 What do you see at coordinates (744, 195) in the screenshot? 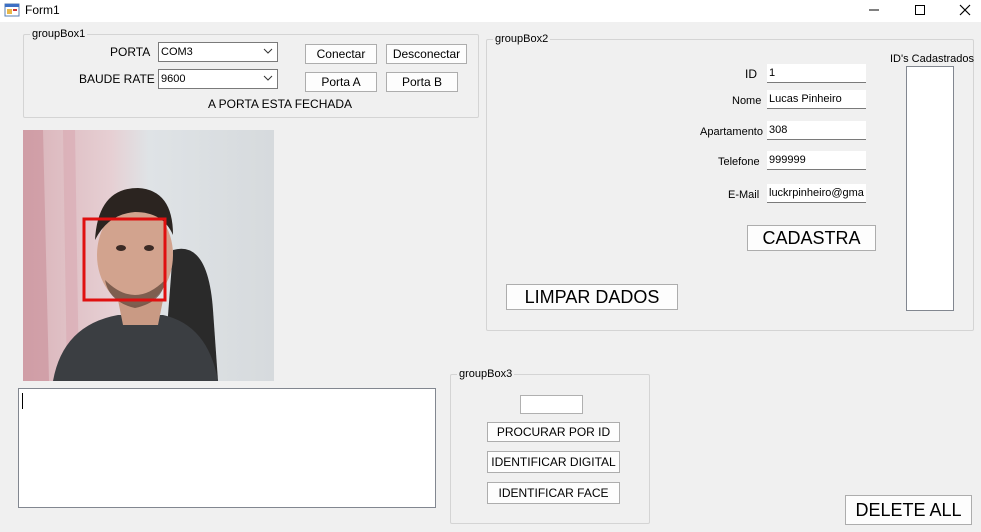
I see `email-label: E-Mail` at bounding box center [744, 195].